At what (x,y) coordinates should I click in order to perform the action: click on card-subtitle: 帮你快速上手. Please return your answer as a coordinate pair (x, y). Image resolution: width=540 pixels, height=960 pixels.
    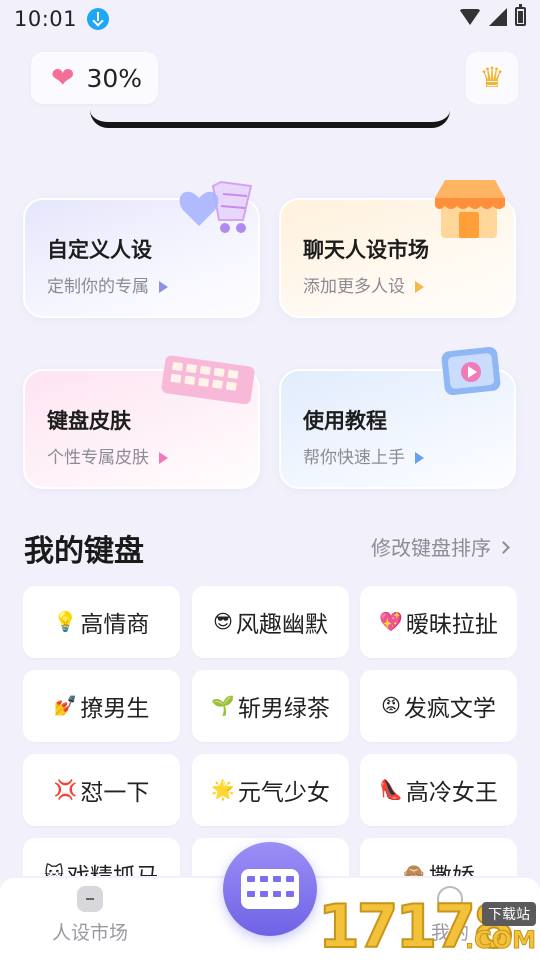
    Looking at the image, I should click on (363, 455).